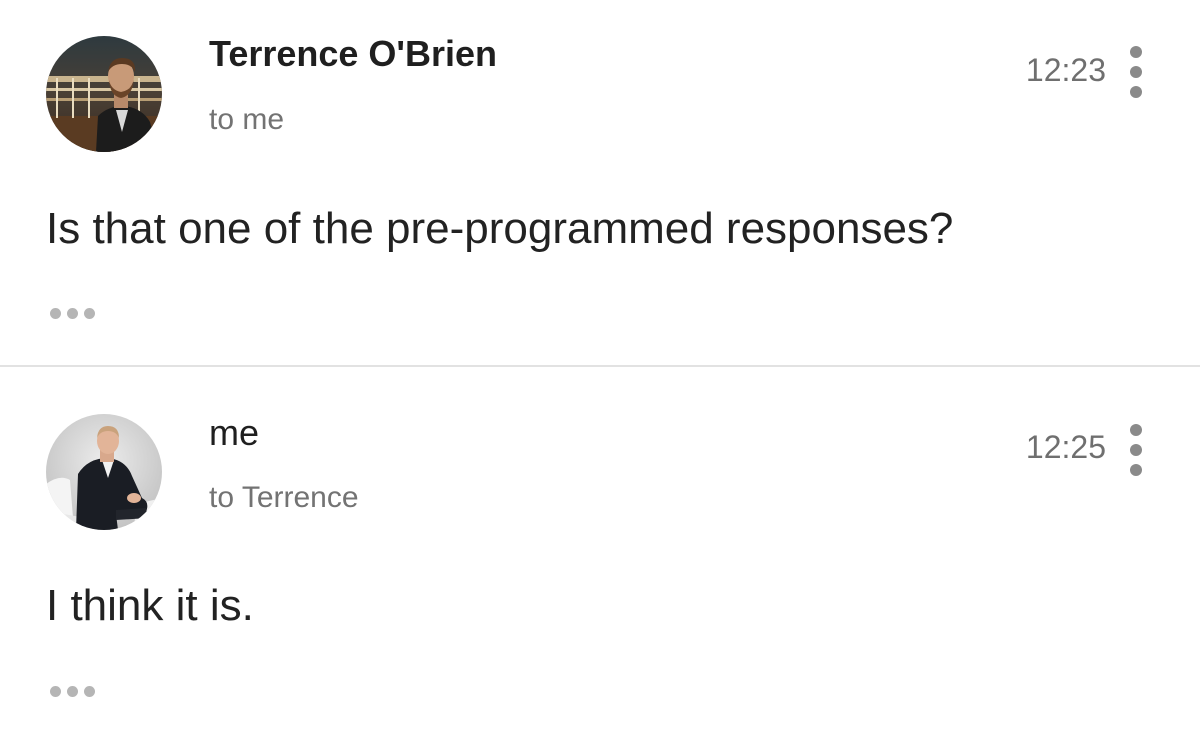 The width and height of the screenshot is (1200, 729). I want to click on message-body: I think it is., so click(150, 605).